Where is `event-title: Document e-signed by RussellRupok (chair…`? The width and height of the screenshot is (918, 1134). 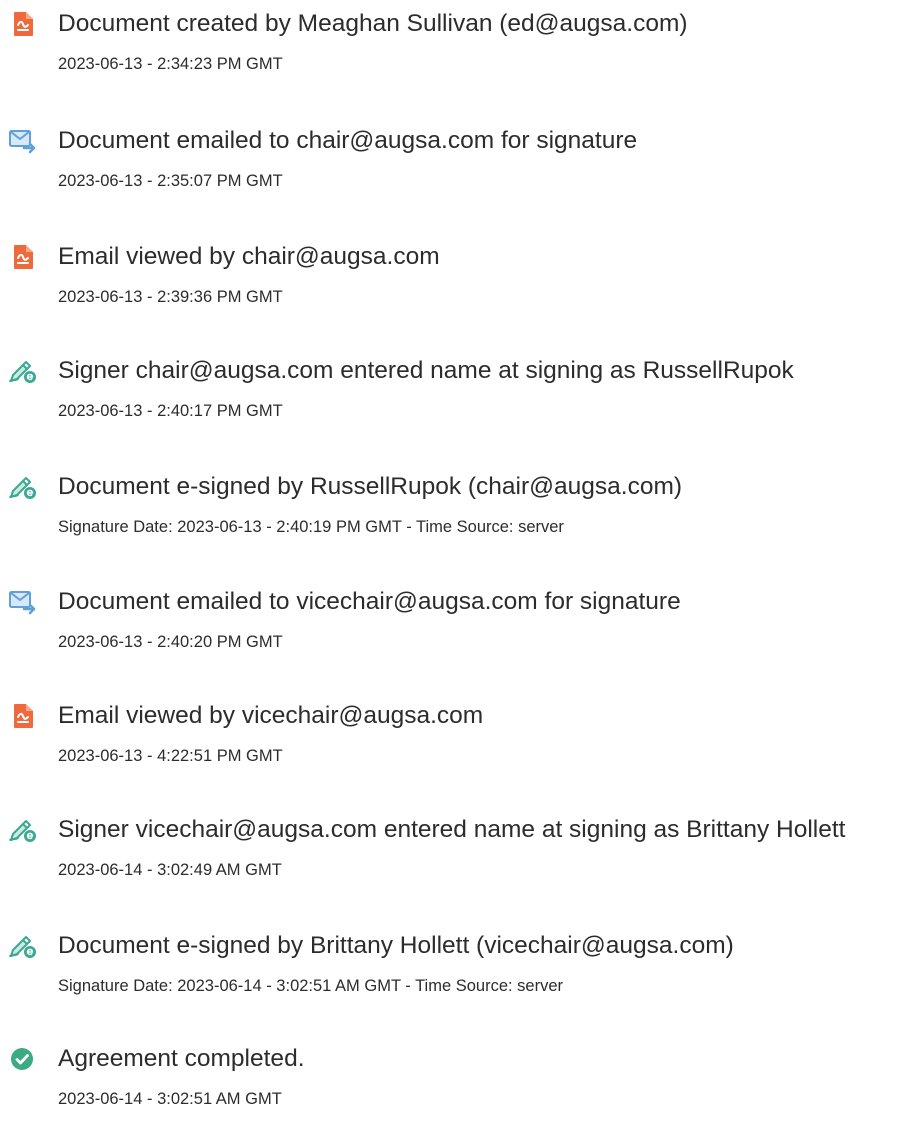 event-title: Document e-signed by RussellRupok (chair… is located at coordinates (370, 486).